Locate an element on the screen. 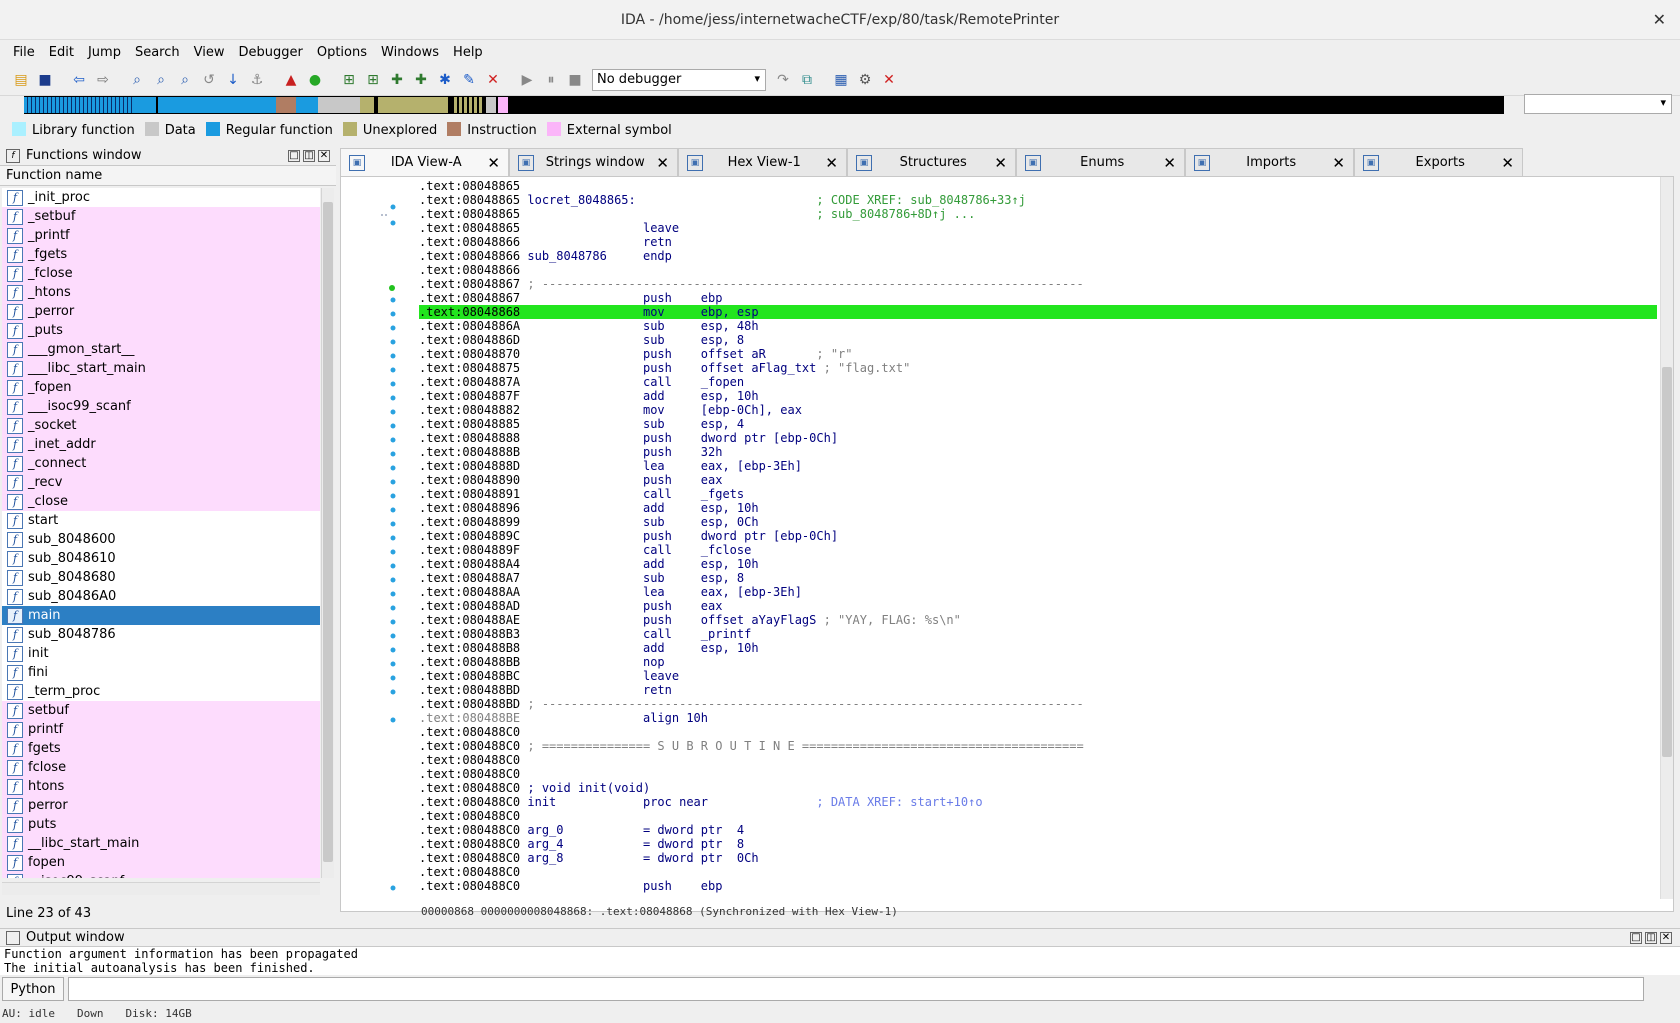 This screenshot has width=1680, height=1023. disasm-line: .text:08048867 push ebp is located at coordinates (1038, 298).